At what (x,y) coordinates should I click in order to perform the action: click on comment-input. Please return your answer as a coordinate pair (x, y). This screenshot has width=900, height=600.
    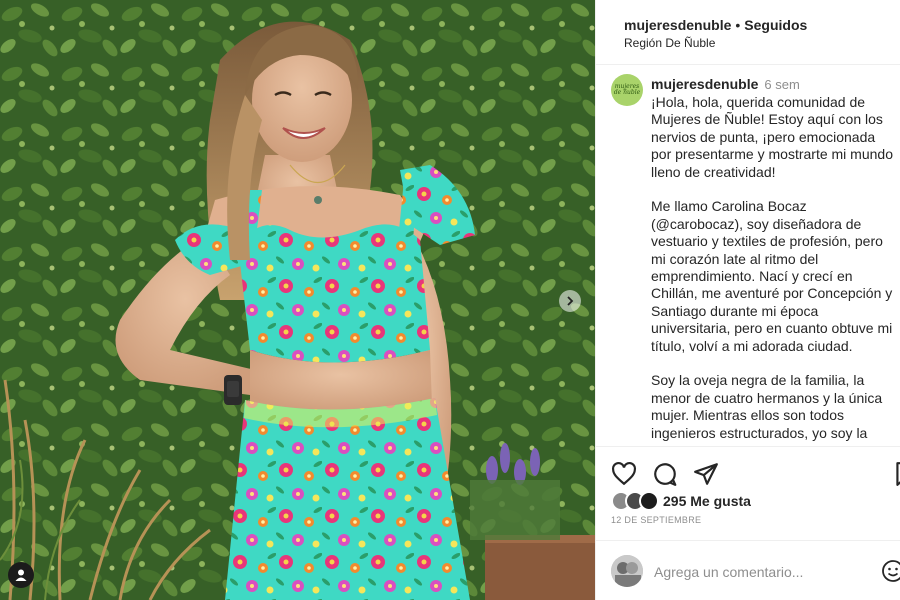
    Looking at the image, I should click on (754, 572).